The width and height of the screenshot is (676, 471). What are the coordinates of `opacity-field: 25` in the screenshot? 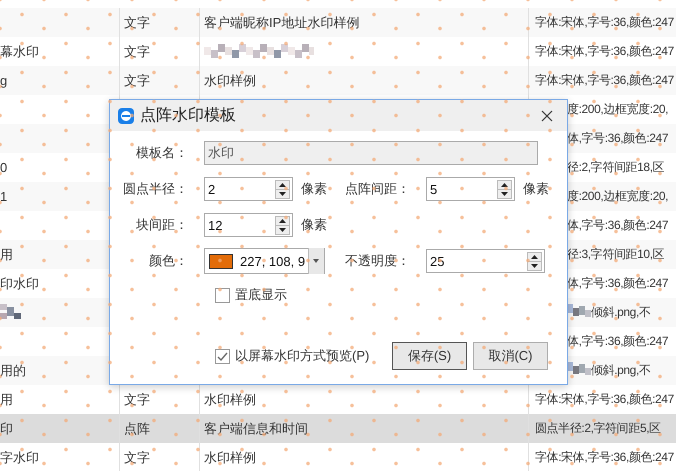 It's located at (485, 261).